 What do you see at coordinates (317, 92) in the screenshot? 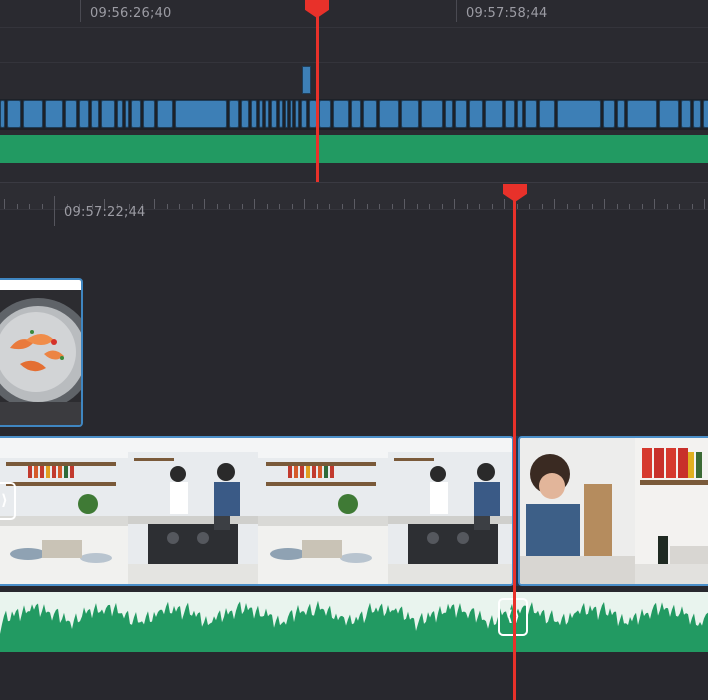
I see `upper-playhead-line` at bounding box center [317, 92].